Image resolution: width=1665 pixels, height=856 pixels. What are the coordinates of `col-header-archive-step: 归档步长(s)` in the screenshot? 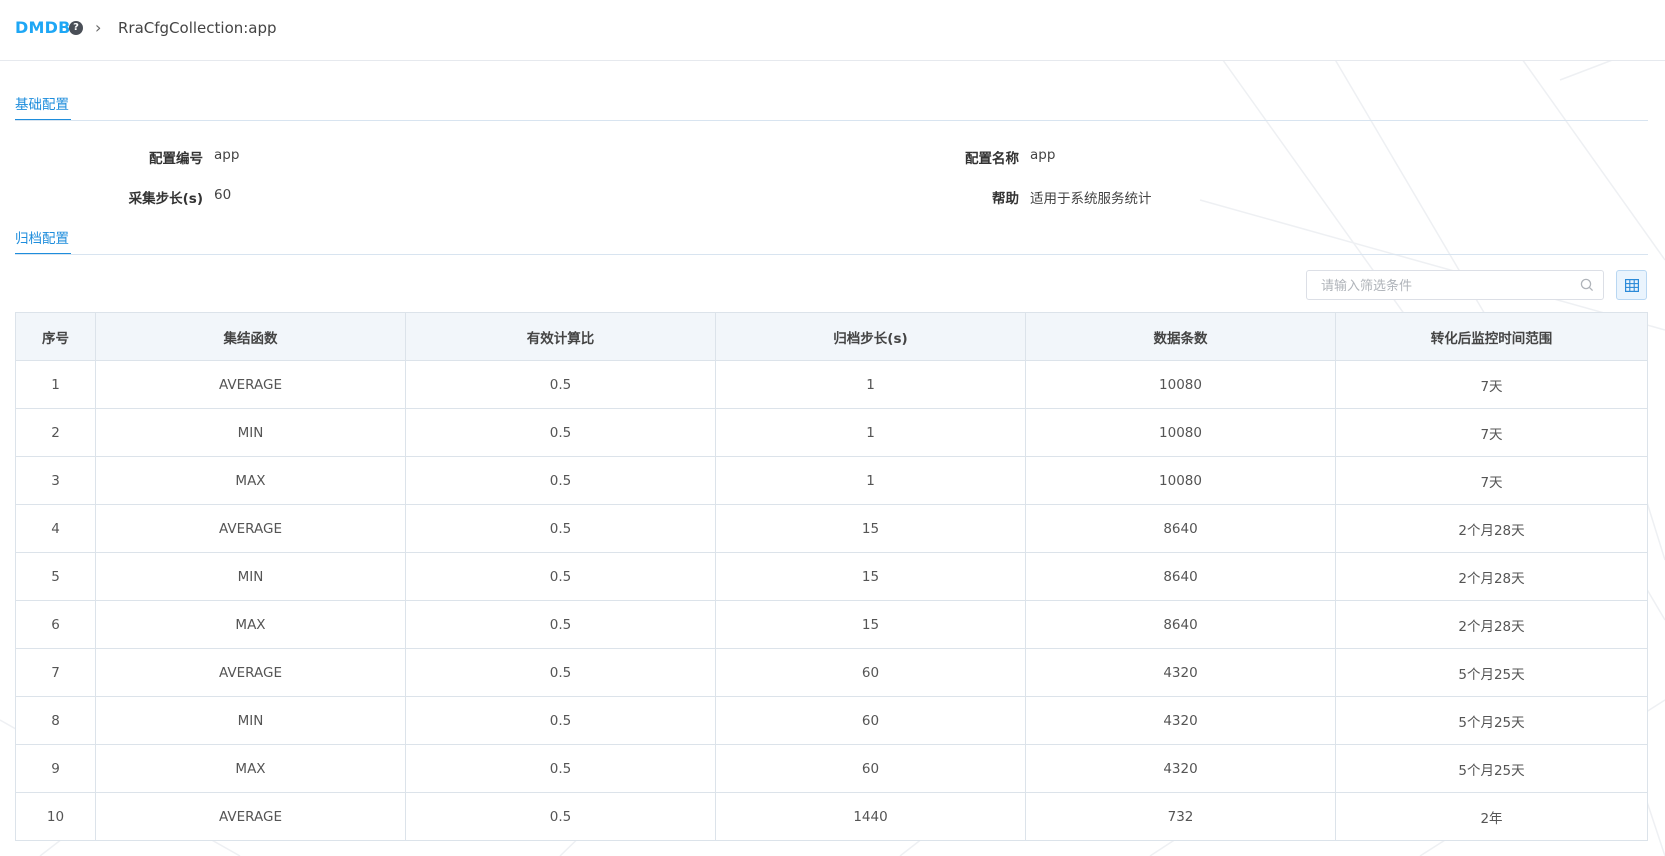 It's located at (870, 336).